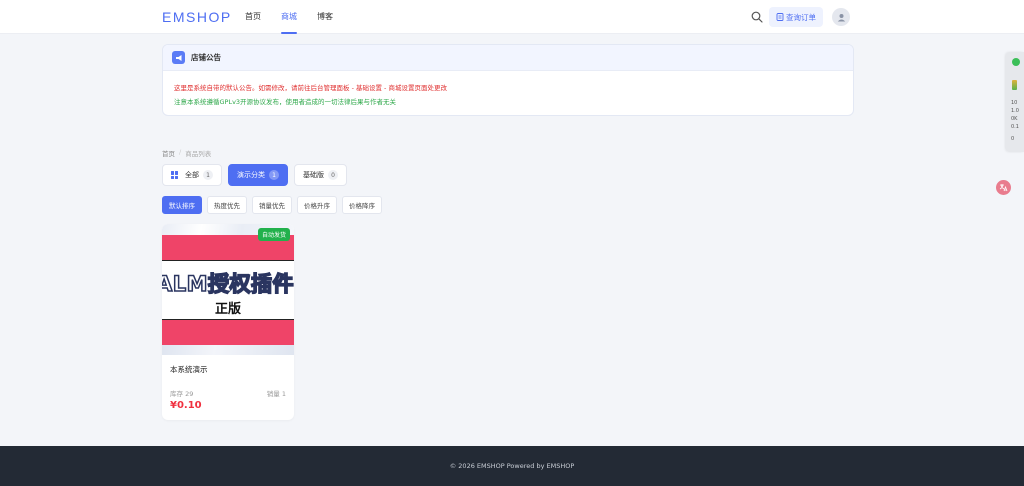  I want to click on sort-price-asc: 价格升序, so click(317, 205).